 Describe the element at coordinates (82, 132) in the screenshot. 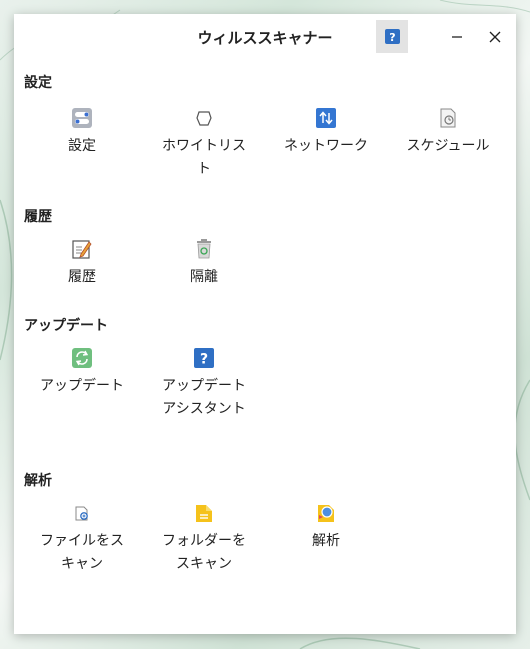

I see `settings-item: 設定` at that location.